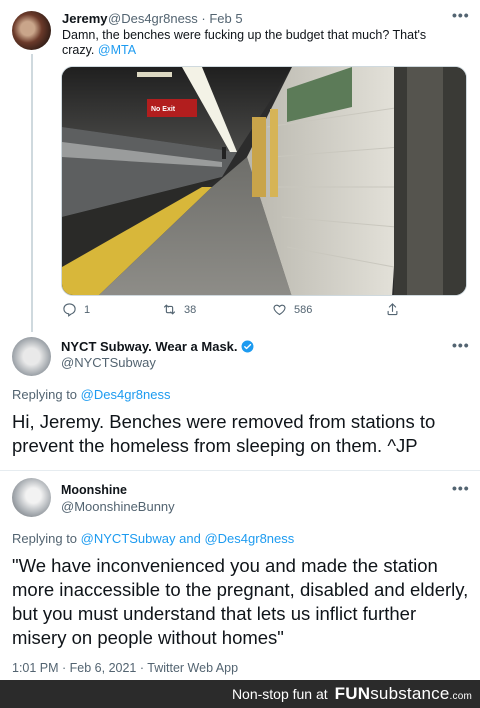 Image resolution: width=480 pixels, height=708 pixels. What do you see at coordinates (460, 696) in the screenshot?
I see `brand-domain: .com` at bounding box center [460, 696].